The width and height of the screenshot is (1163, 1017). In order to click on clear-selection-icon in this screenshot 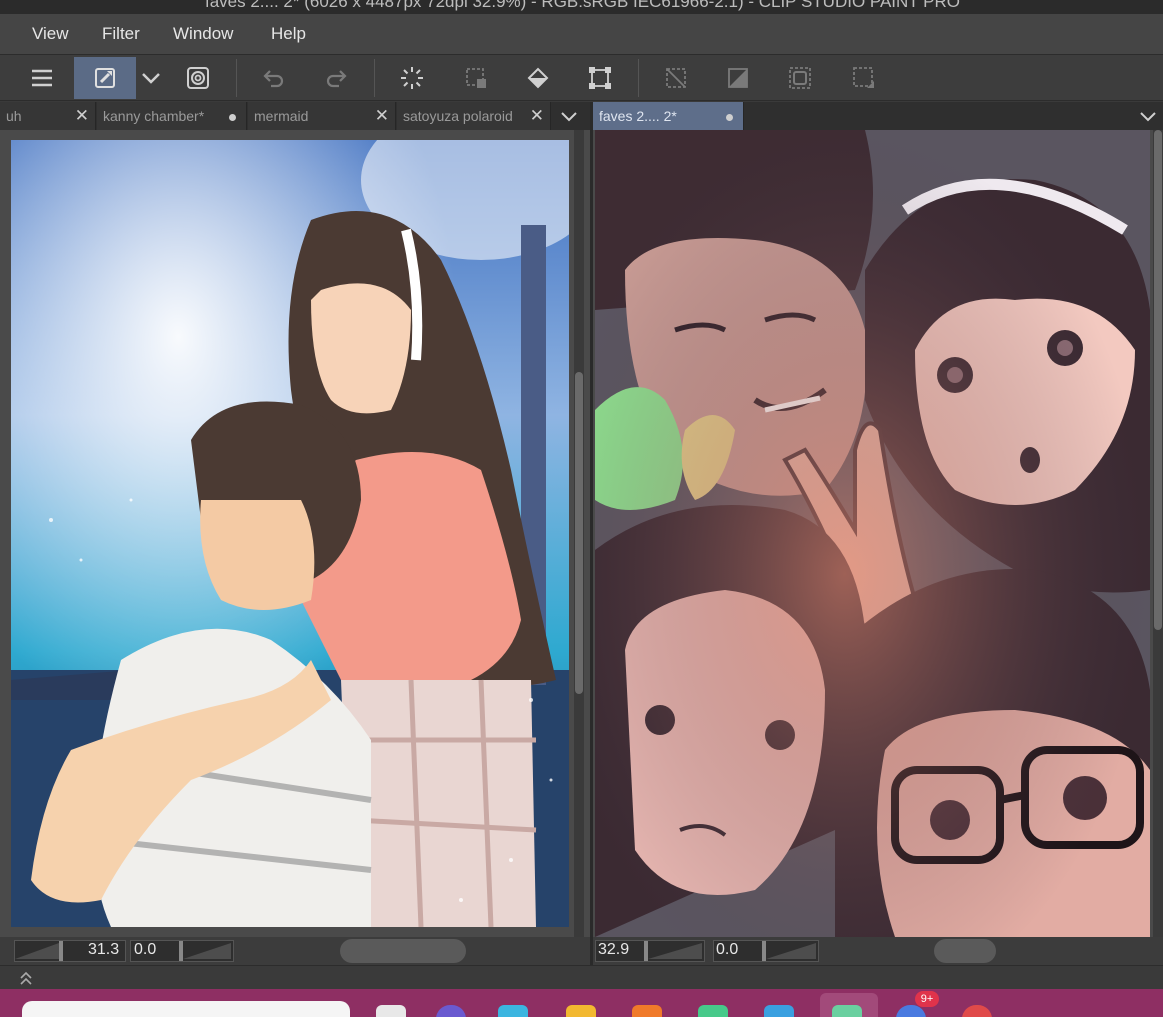, I will do `click(676, 78)`.